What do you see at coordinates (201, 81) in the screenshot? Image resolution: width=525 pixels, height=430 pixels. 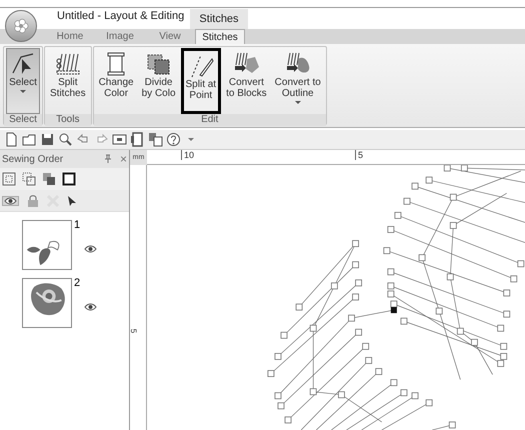 I see `ribbon-button: Split at Point` at bounding box center [201, 81].